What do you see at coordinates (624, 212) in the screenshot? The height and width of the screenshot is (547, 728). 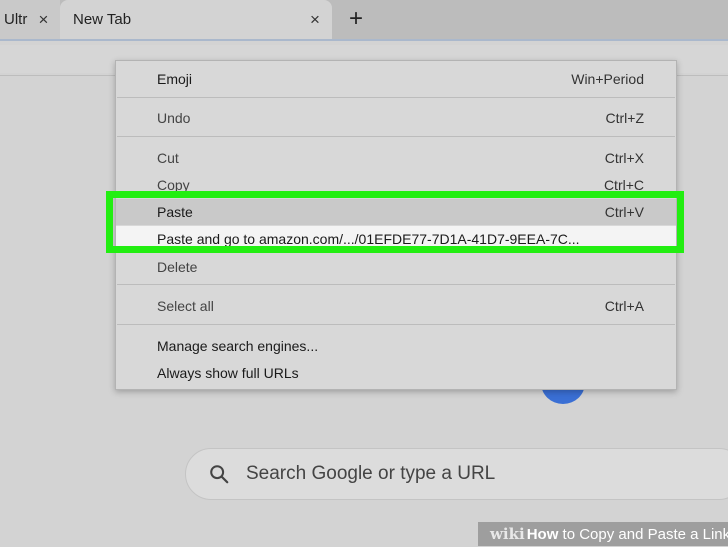 I see `menu-item-shortcut: Ctrl+V` at bounding box center [624, 212].